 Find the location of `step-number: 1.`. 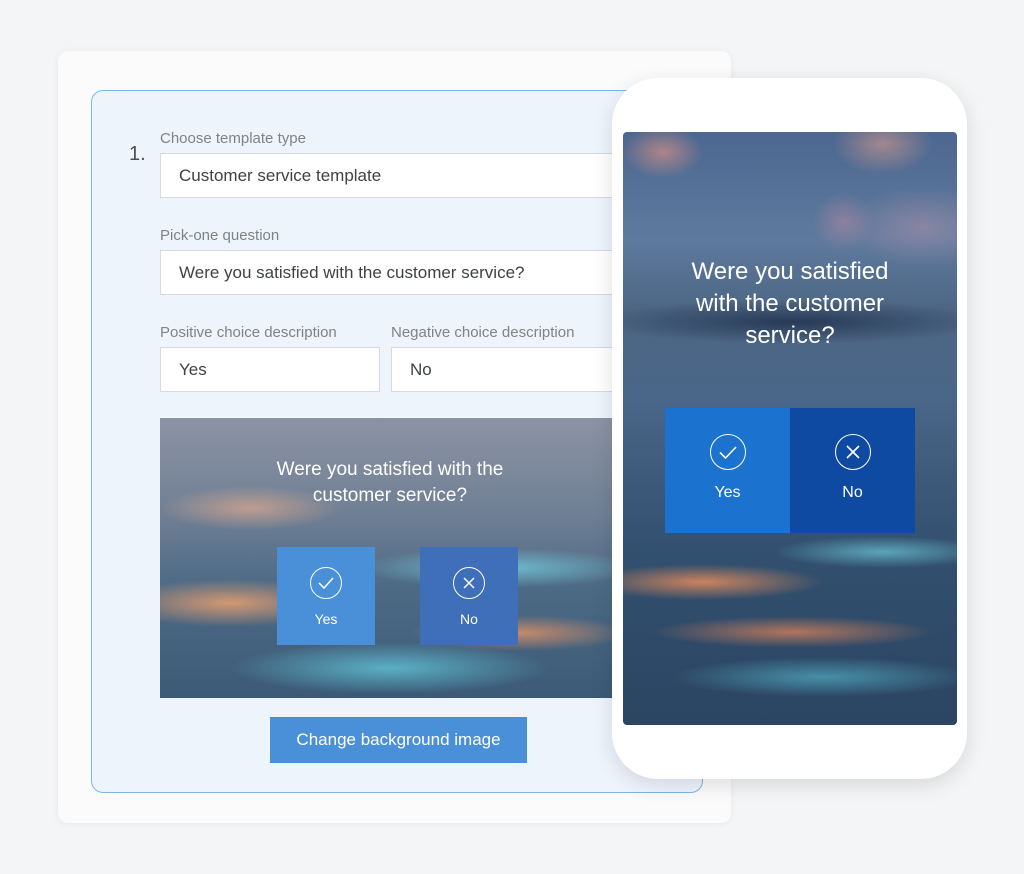

step-number: 1. is located at coordinates (137, 154).